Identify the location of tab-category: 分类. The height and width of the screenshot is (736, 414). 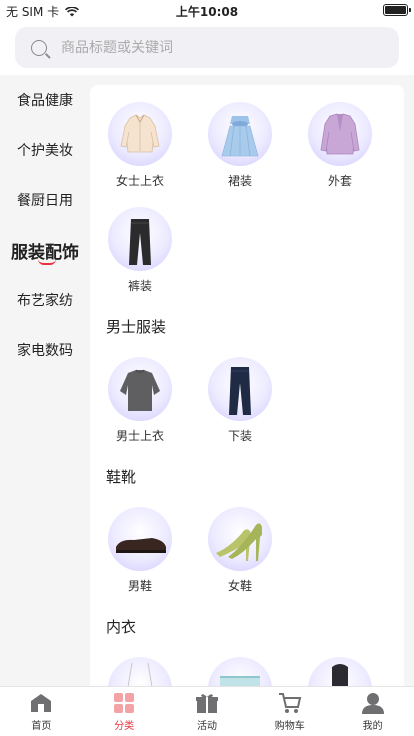
(124, 711).